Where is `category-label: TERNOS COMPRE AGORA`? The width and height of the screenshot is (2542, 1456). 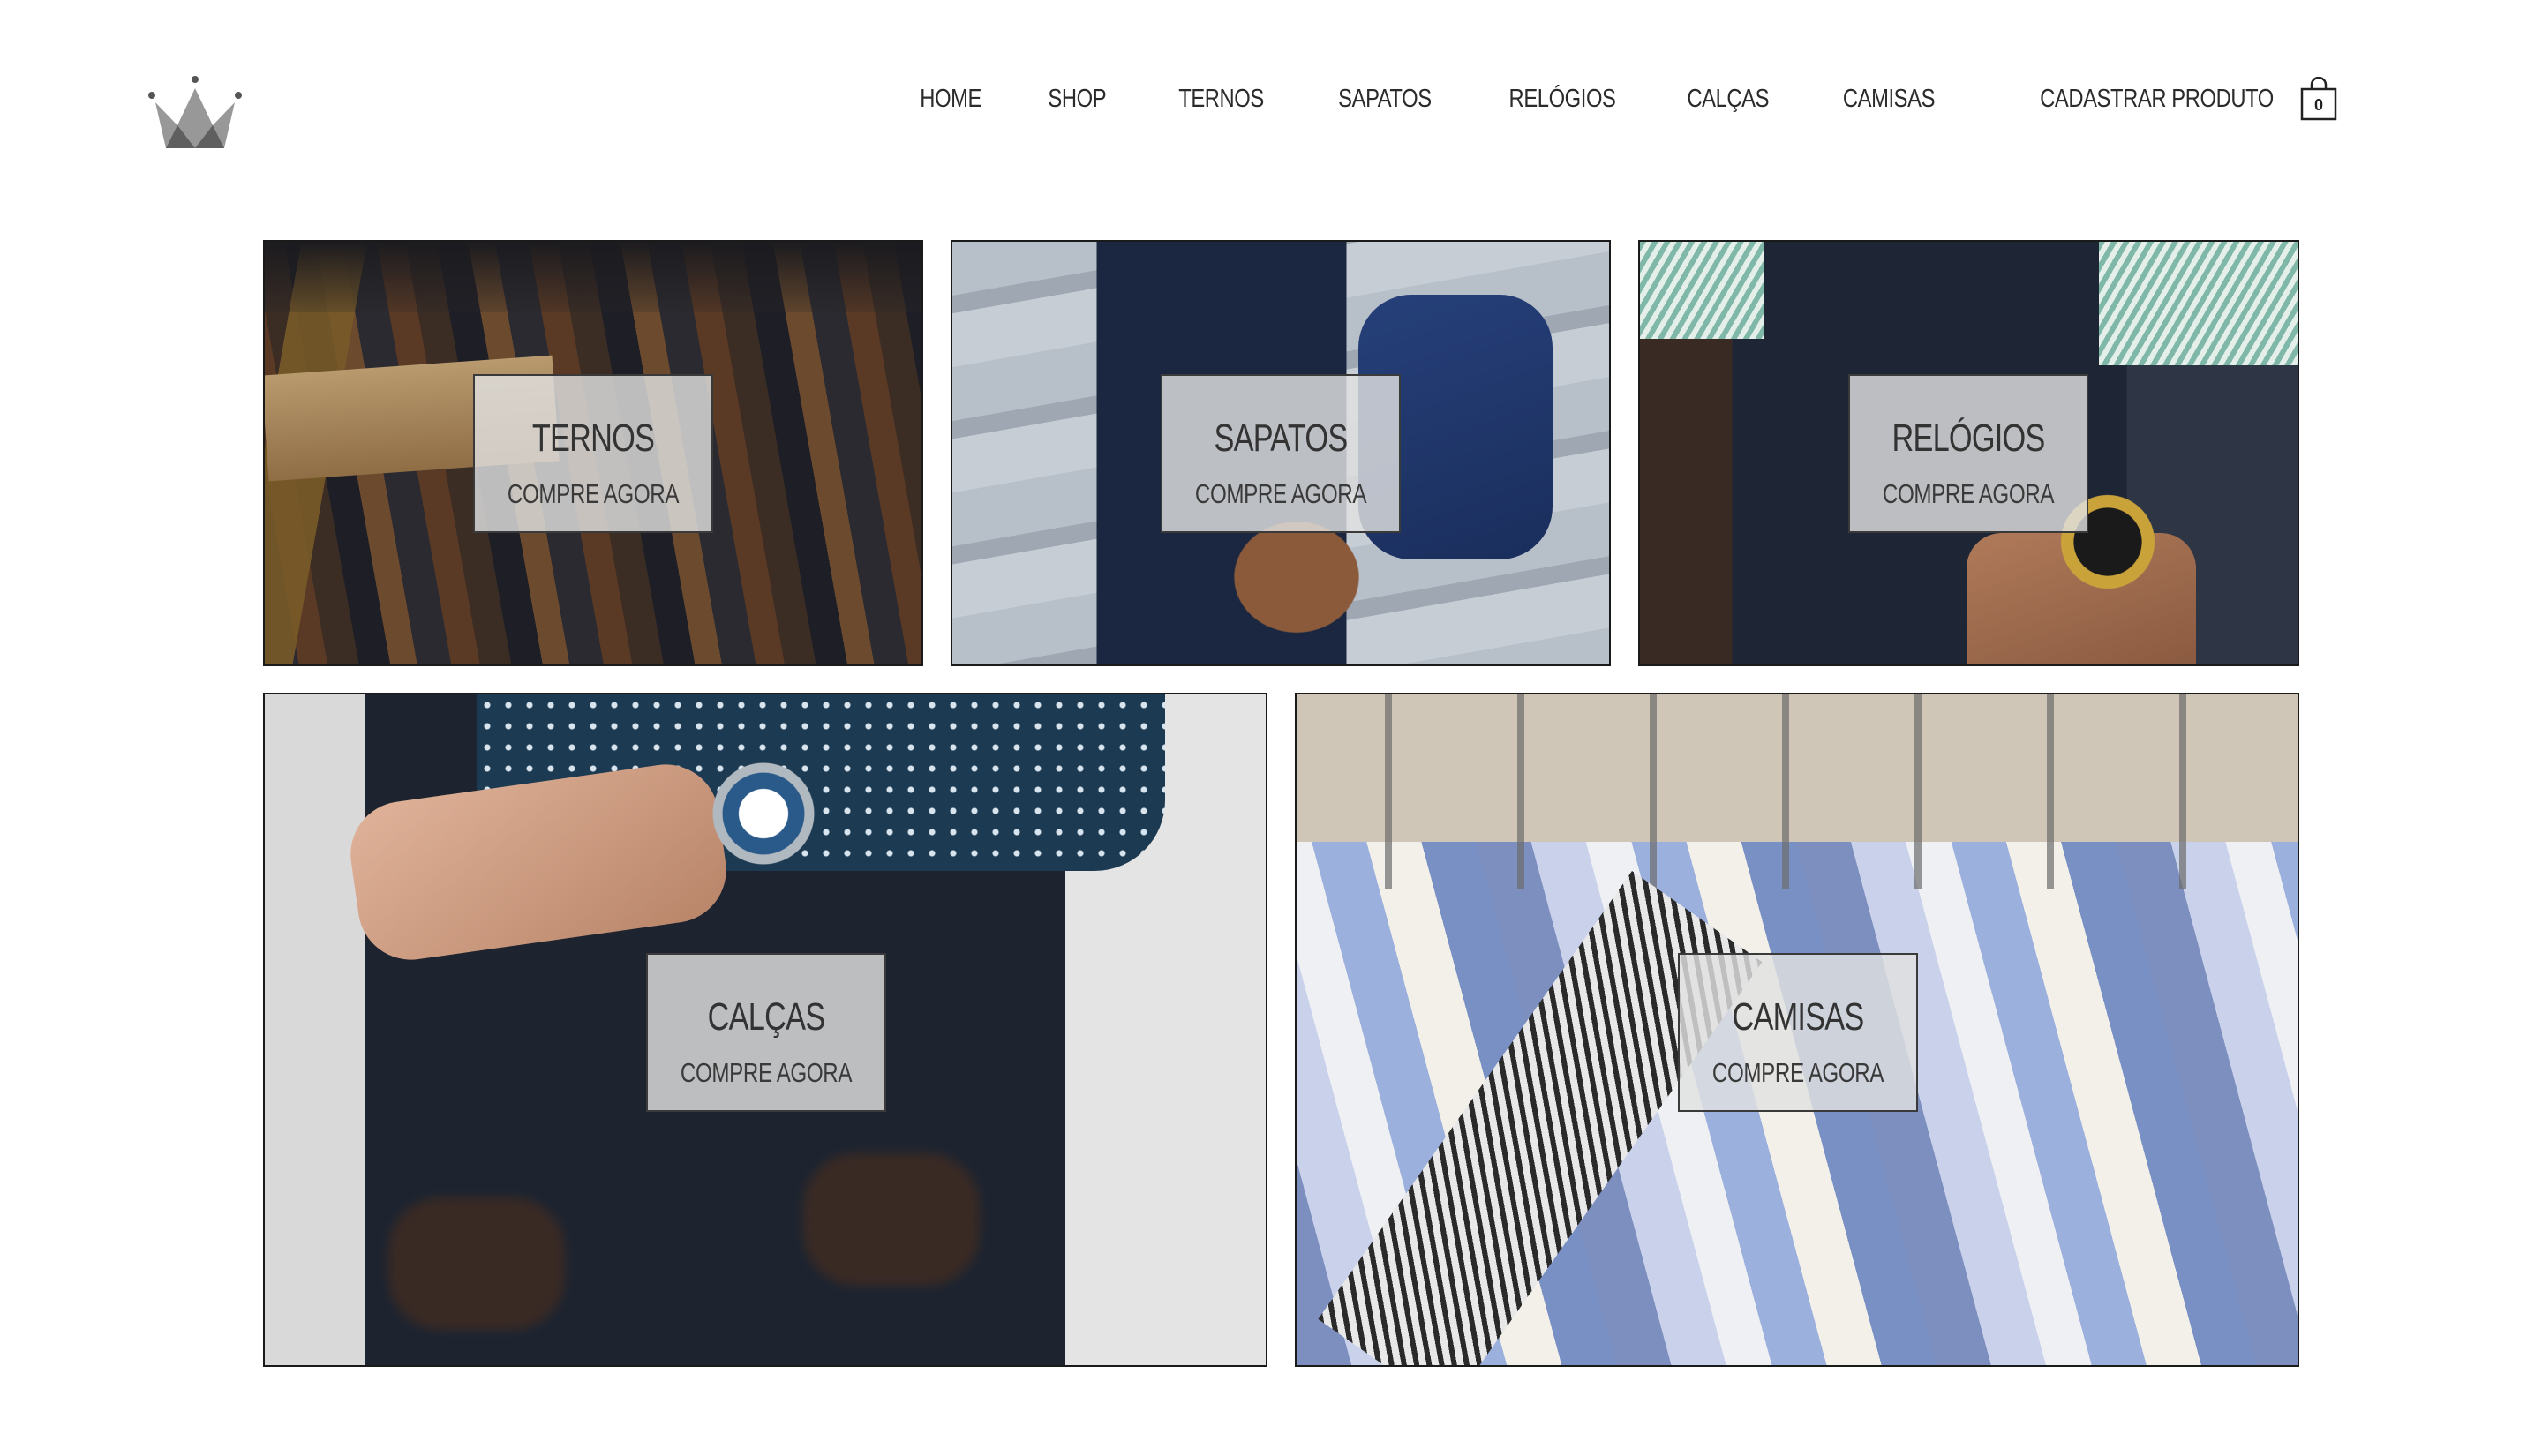 category-label: TERNOS COMPRE AGORA is located at coordinates (593, 453).